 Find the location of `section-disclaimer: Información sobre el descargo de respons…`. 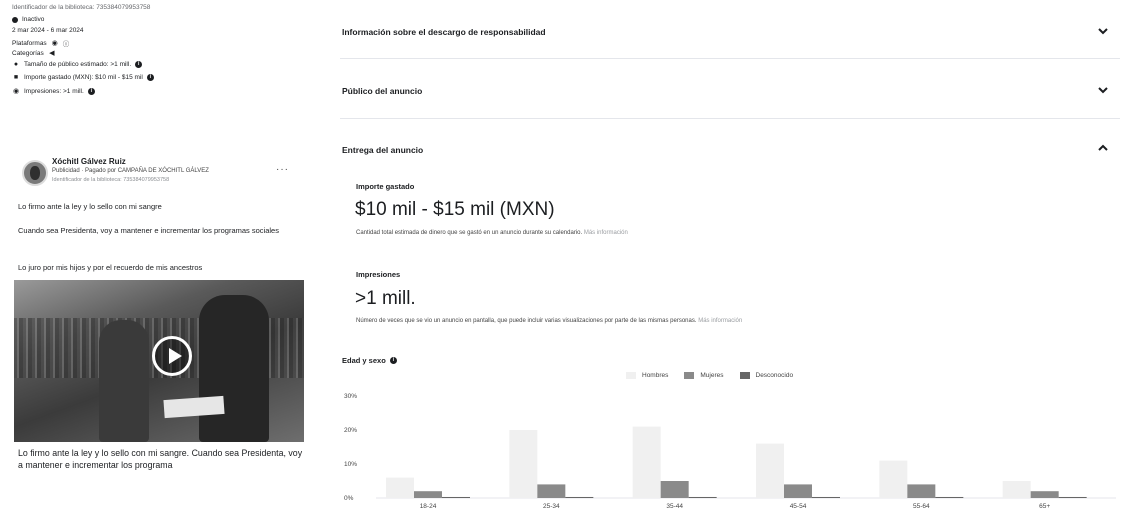

section-disclaimer: Información sobre el descargo de respons… is located at coordinates (444, 32).